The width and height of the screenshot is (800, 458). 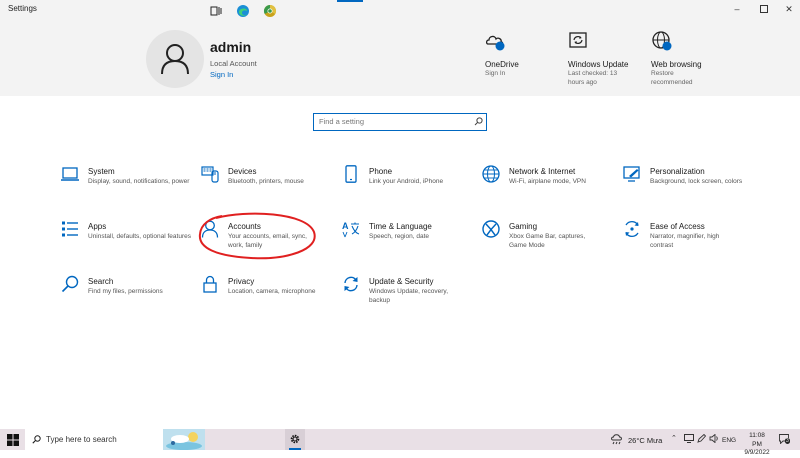 I want to click on weather-tray-icon, so click(x=617, y=440).